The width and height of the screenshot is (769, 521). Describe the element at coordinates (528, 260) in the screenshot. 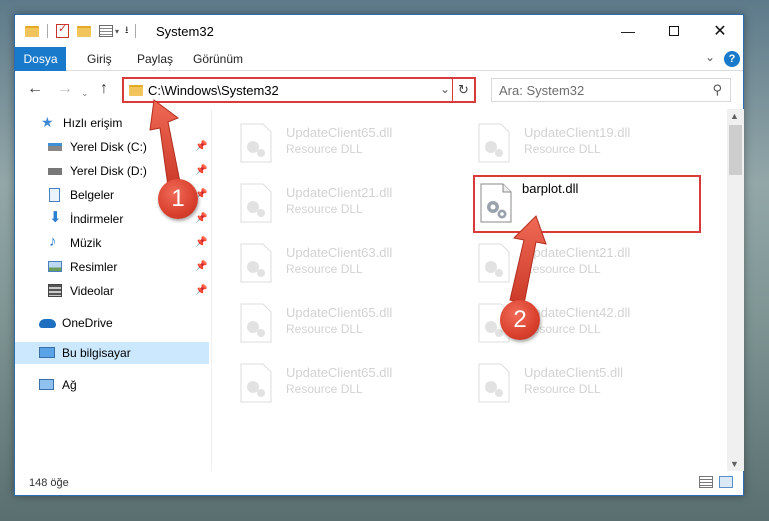

I see `arrow-to-barplot-file` at that location.